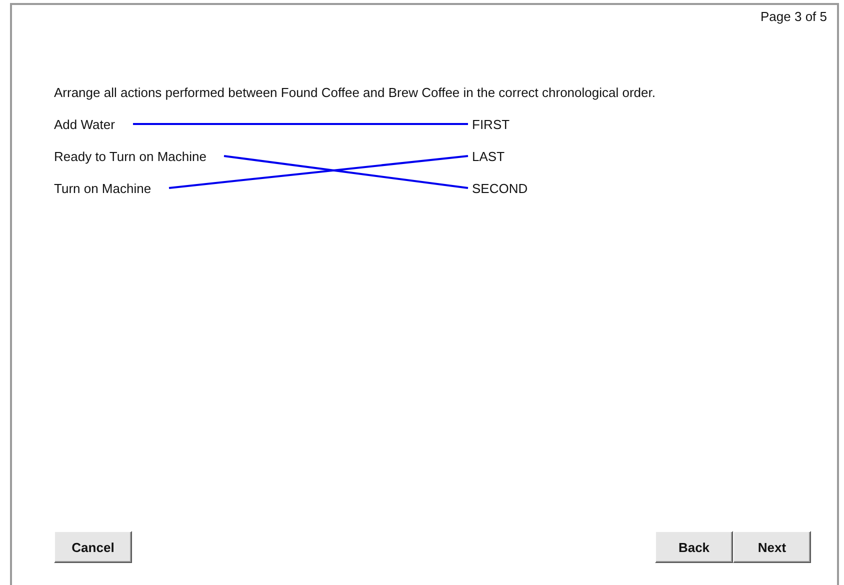 The width and height of the screenshot is (844, 585). I want to click on next-button: Next, so click(772, 547).